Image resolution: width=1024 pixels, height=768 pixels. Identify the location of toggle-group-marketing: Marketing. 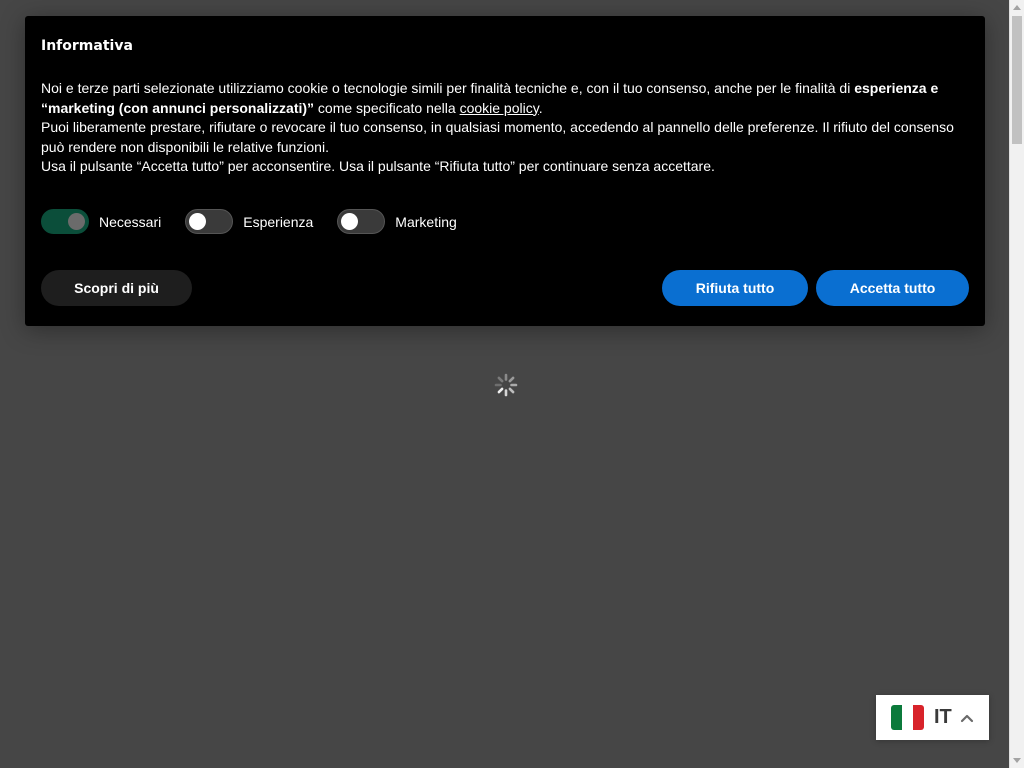
(397, 221).